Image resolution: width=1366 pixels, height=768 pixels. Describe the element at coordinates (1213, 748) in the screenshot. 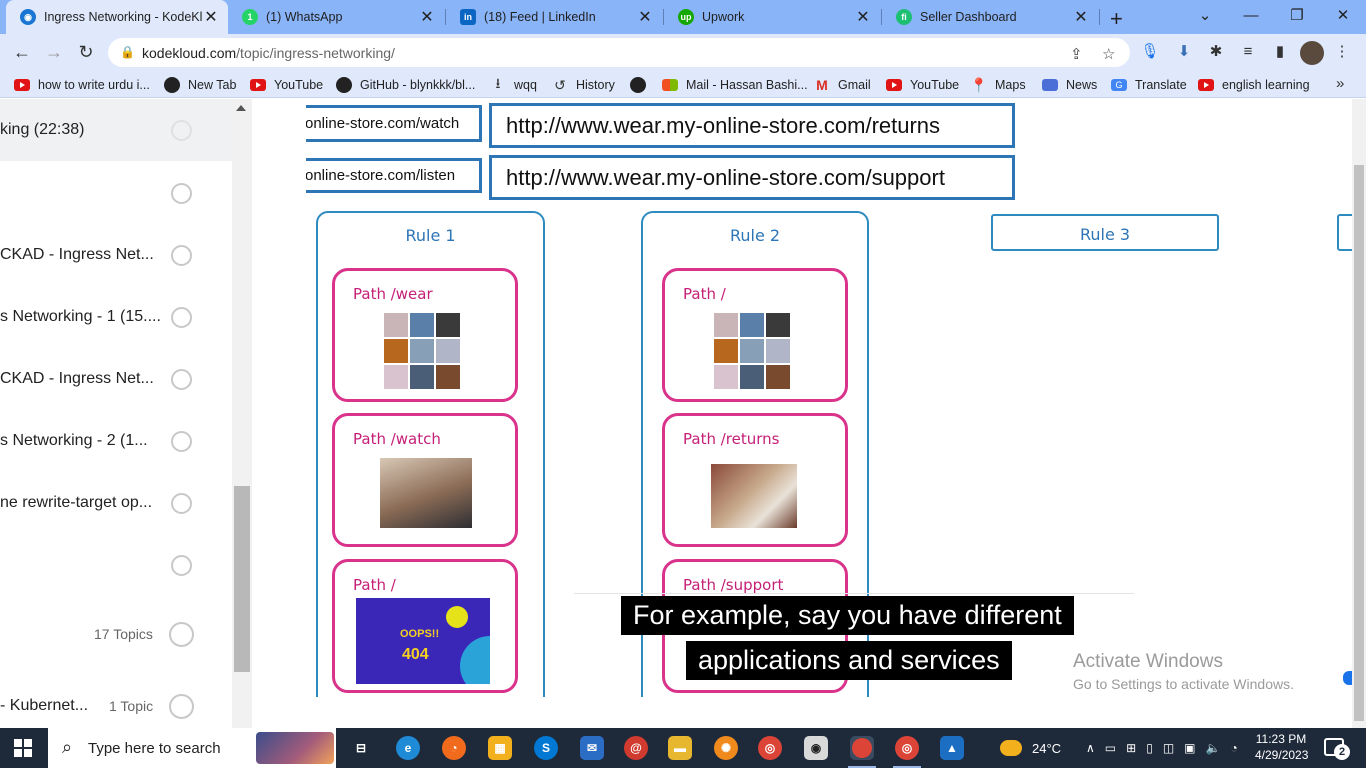

I see `volume-icon: 🔈` at that location.